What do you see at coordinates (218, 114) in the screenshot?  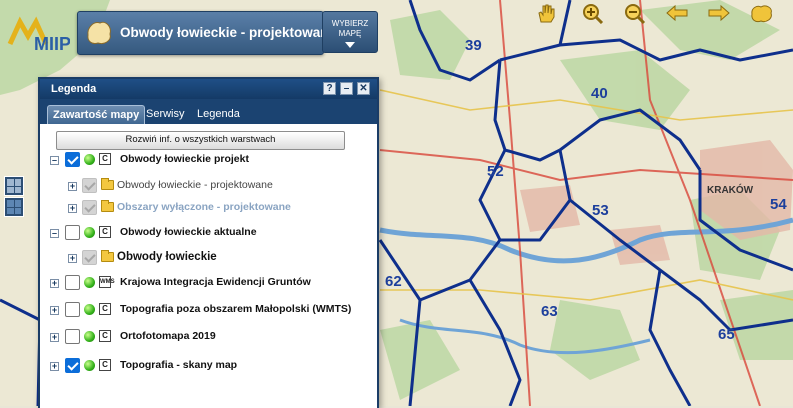 I see `tab-legend: Legenda` at bounding box center [218, 114].